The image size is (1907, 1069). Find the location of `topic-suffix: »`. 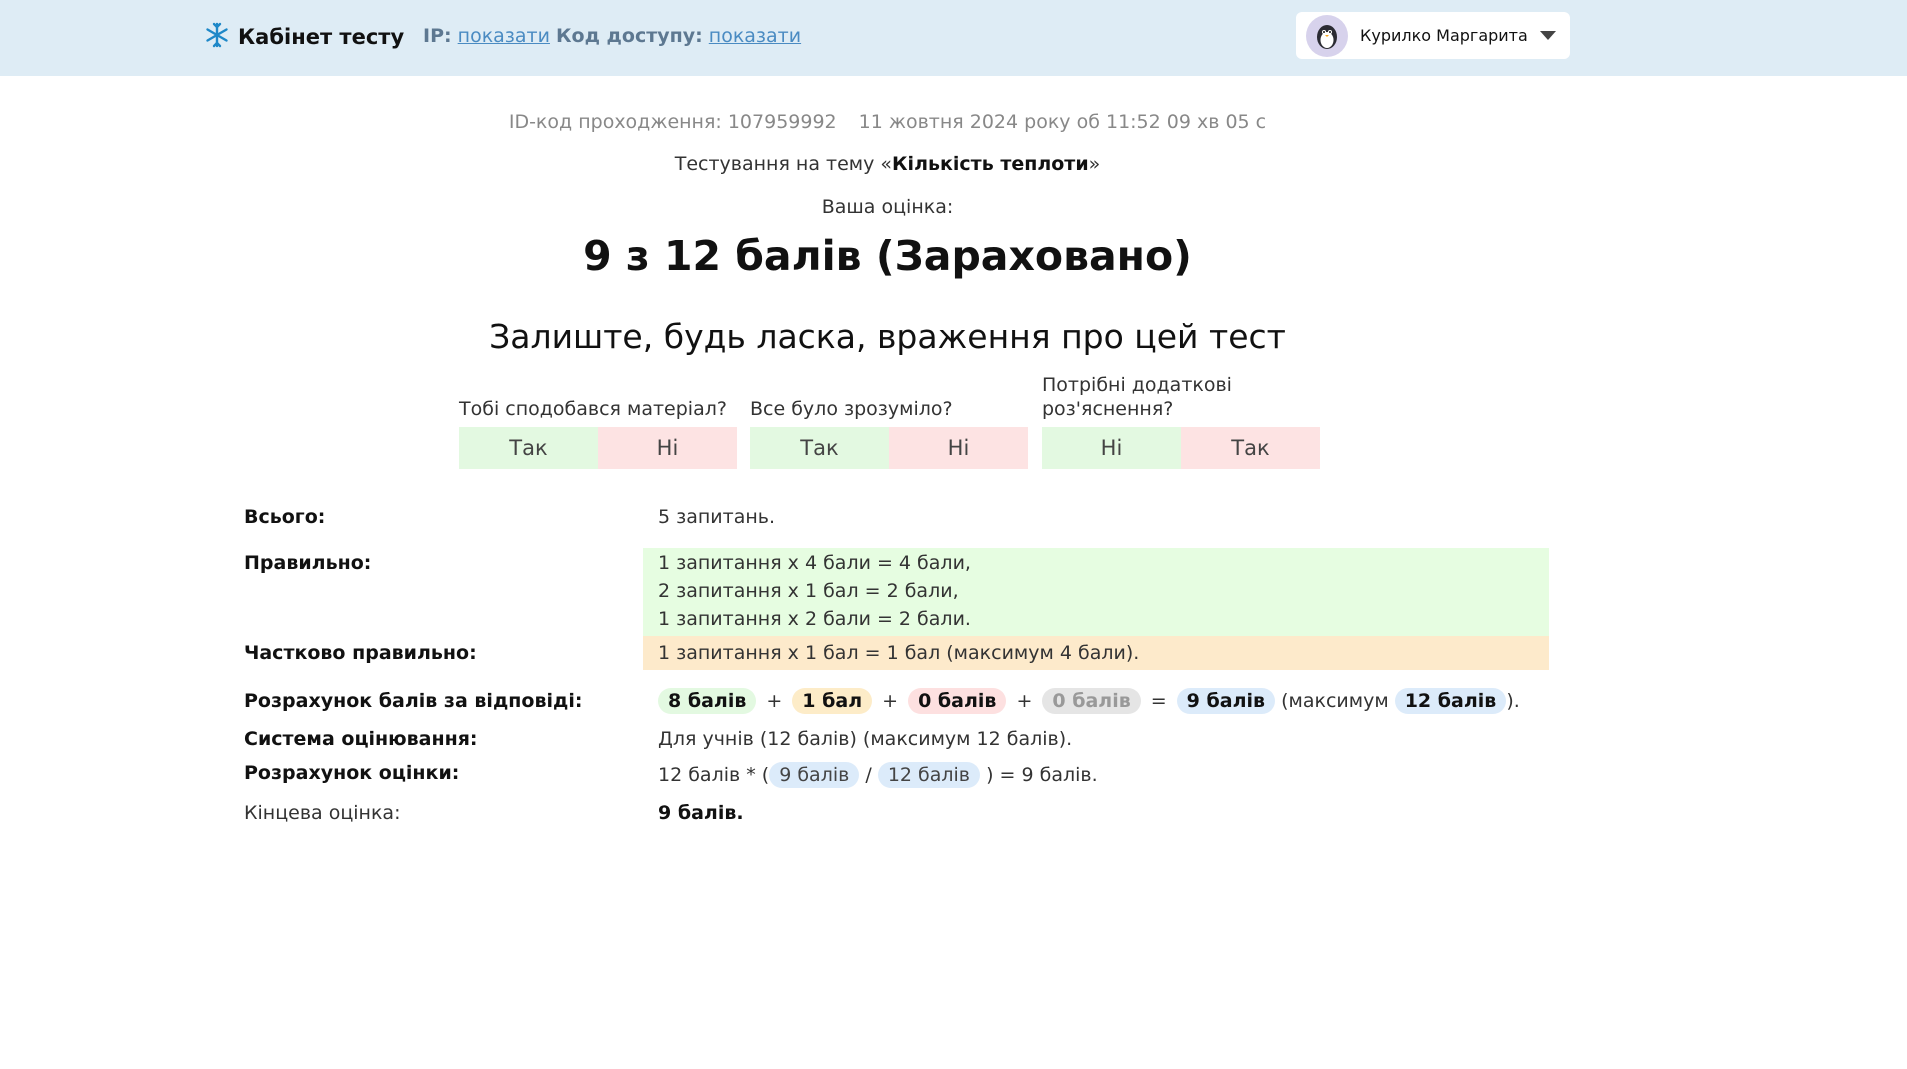

topic-suffix: » is located at coordinates (1094, 164).